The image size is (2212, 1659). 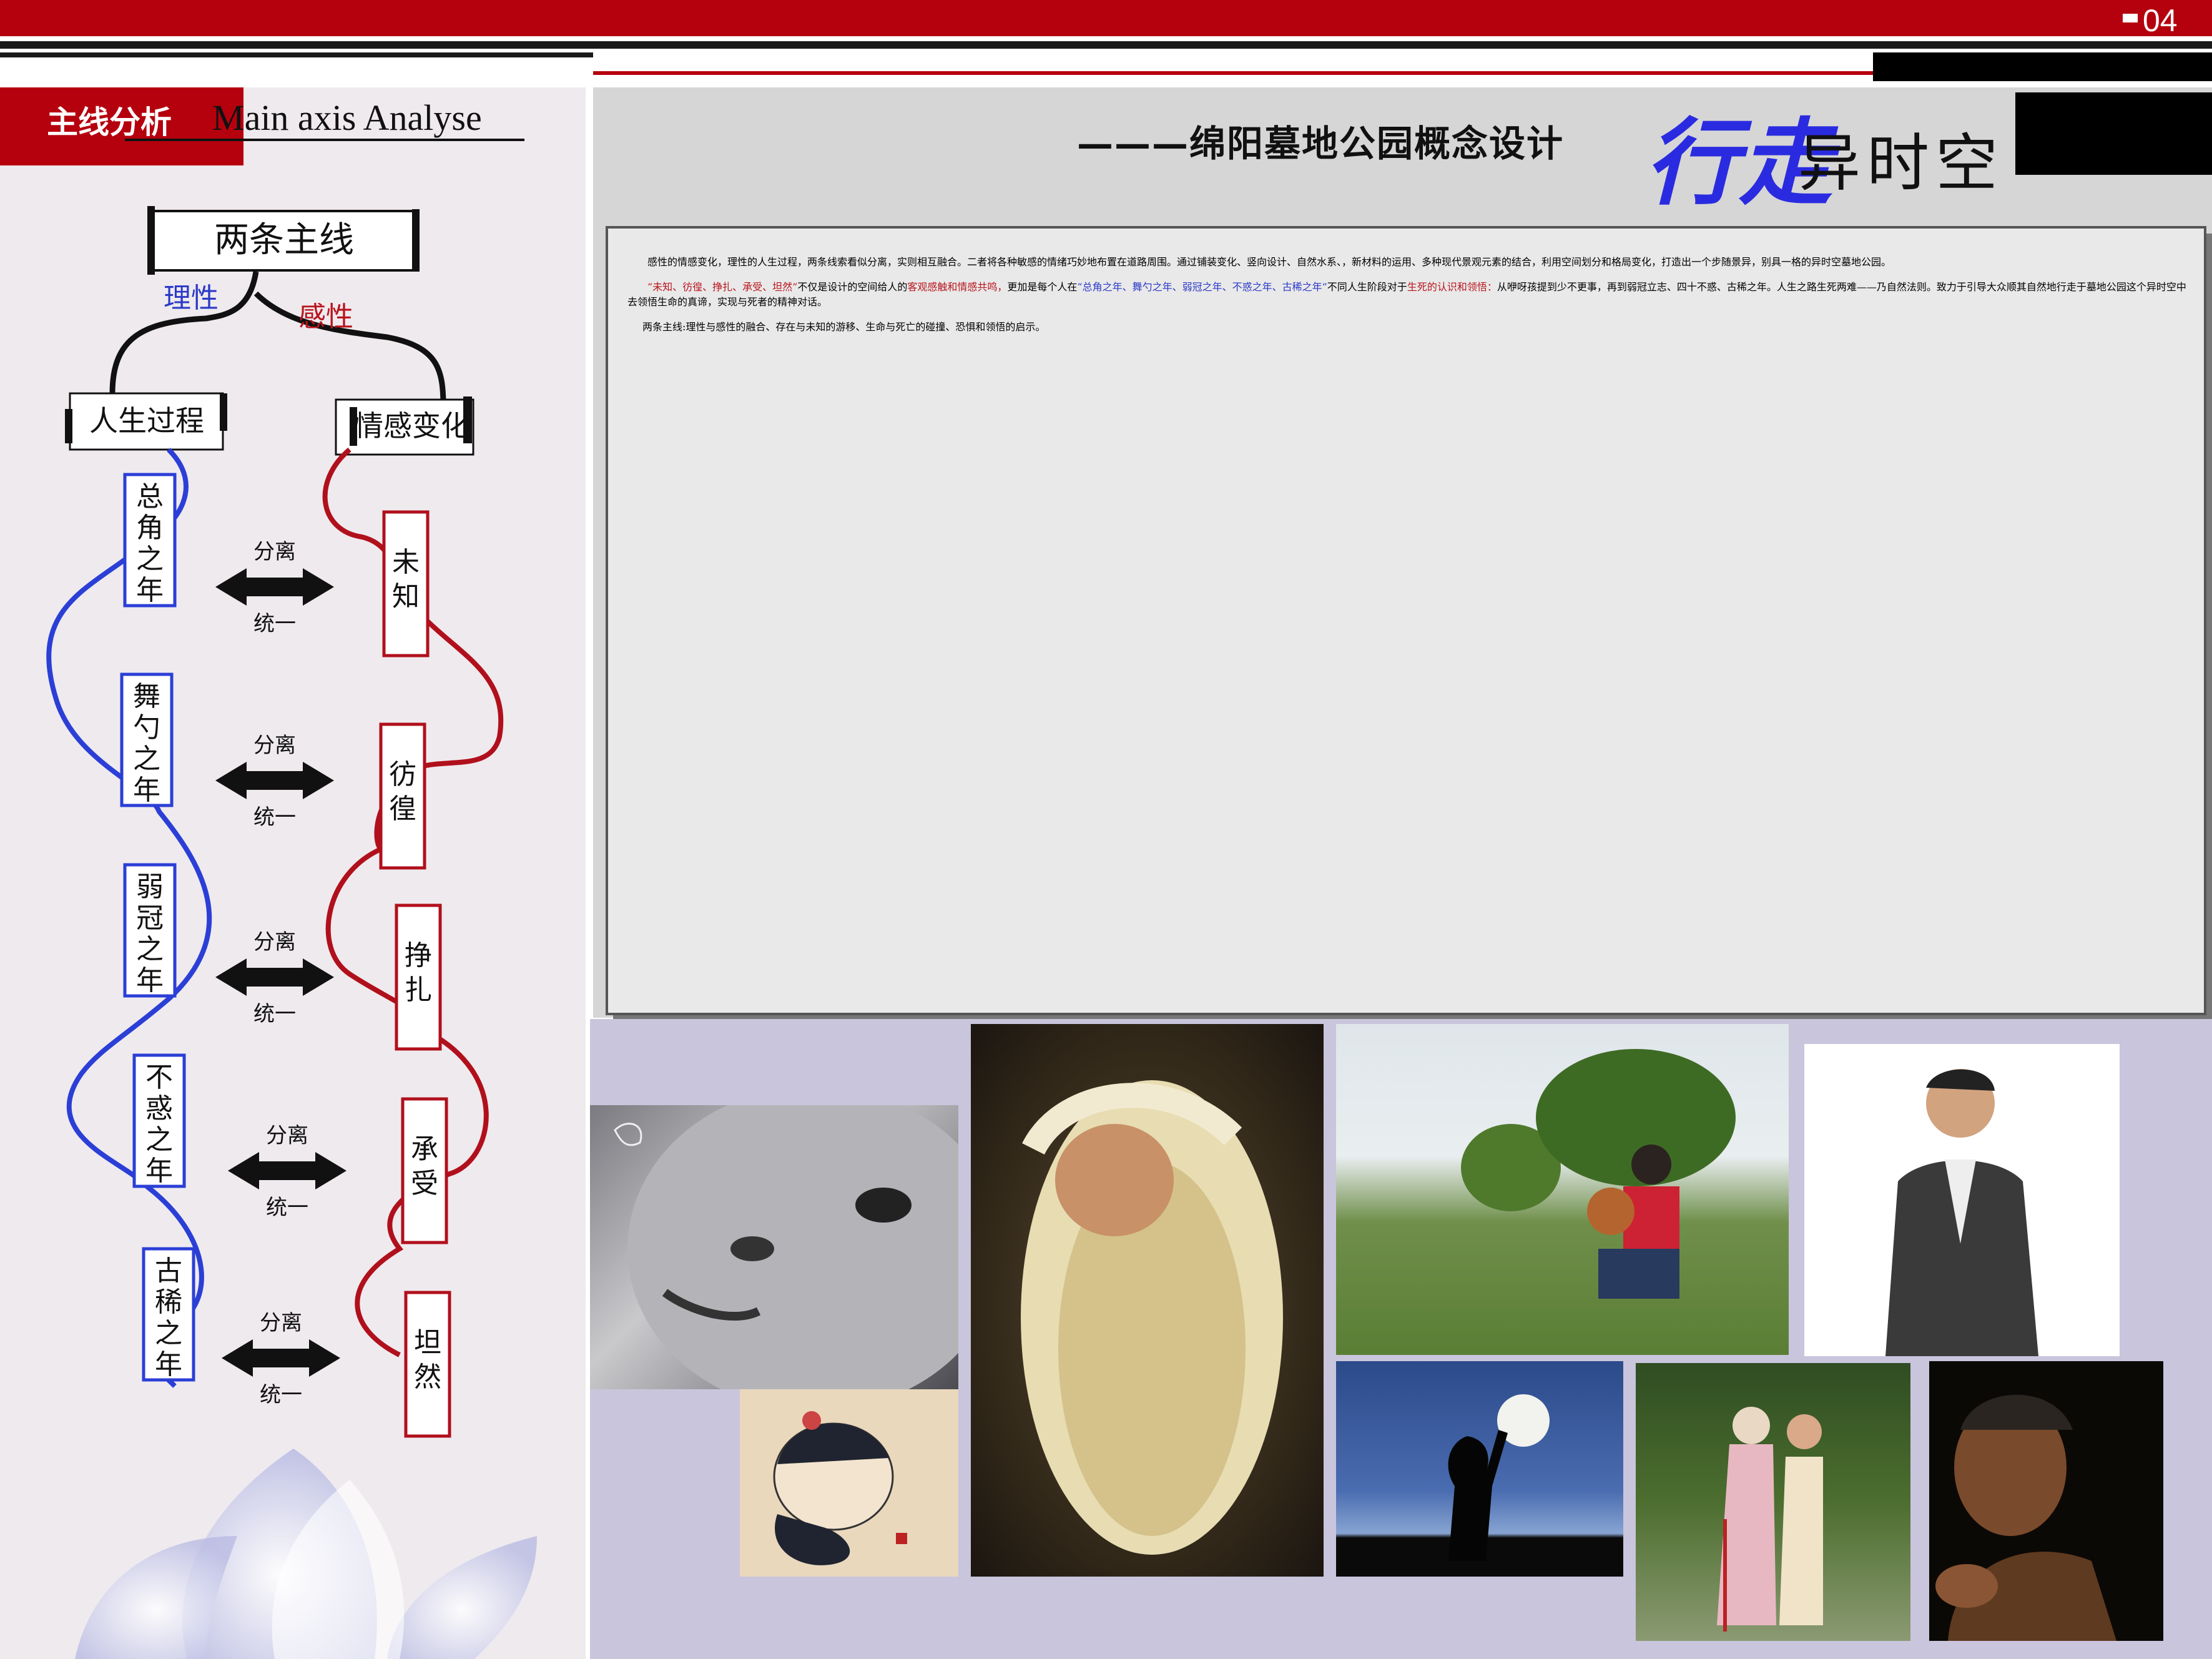 I want to click on left-node-5-c4: 年, so click(x=168, y=1365).